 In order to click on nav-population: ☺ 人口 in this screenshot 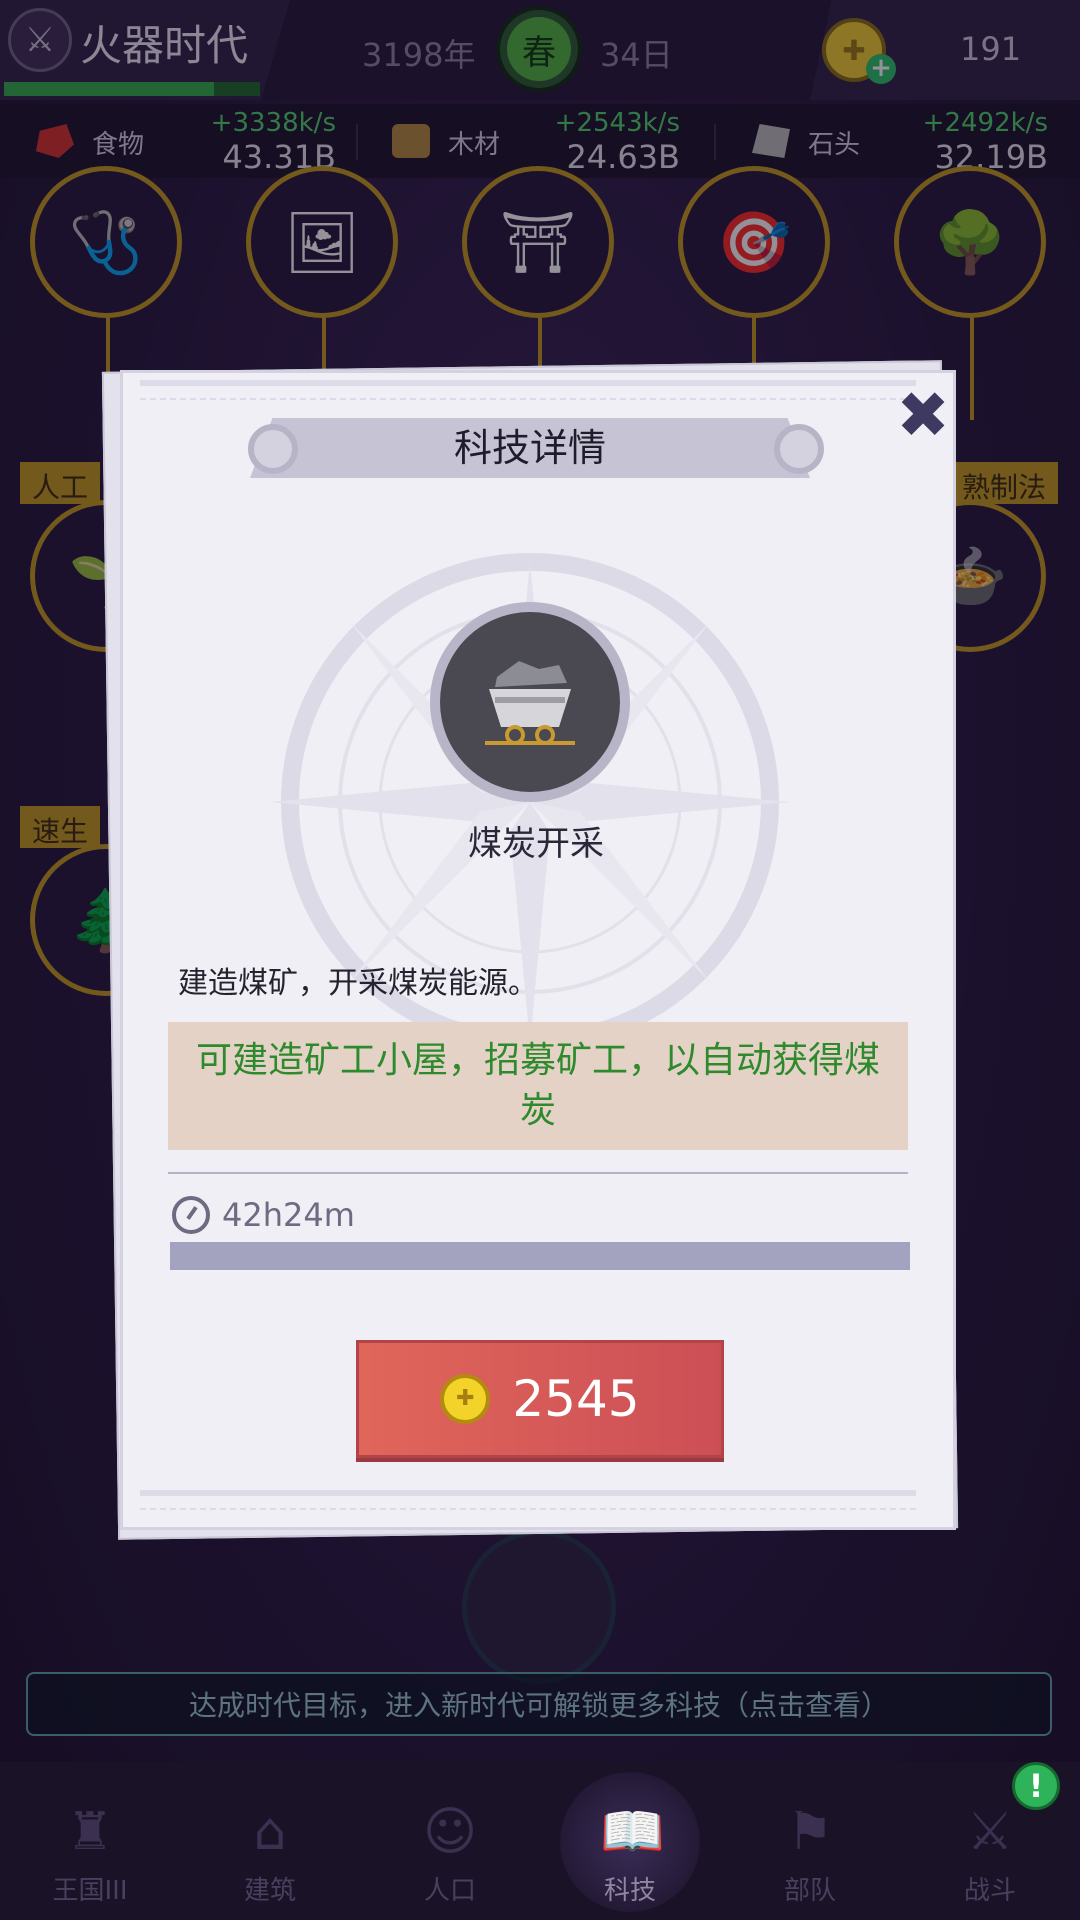, I will do `click(450, 1841)`.